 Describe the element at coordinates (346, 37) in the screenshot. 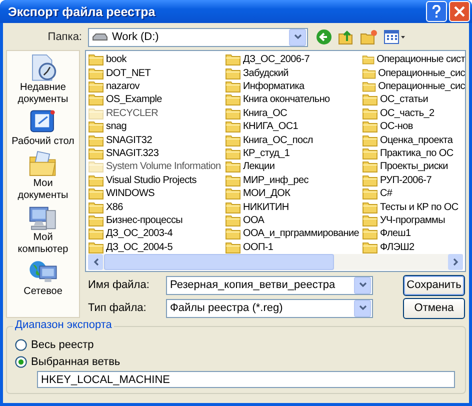

I see `up-folder-icon` at that location.